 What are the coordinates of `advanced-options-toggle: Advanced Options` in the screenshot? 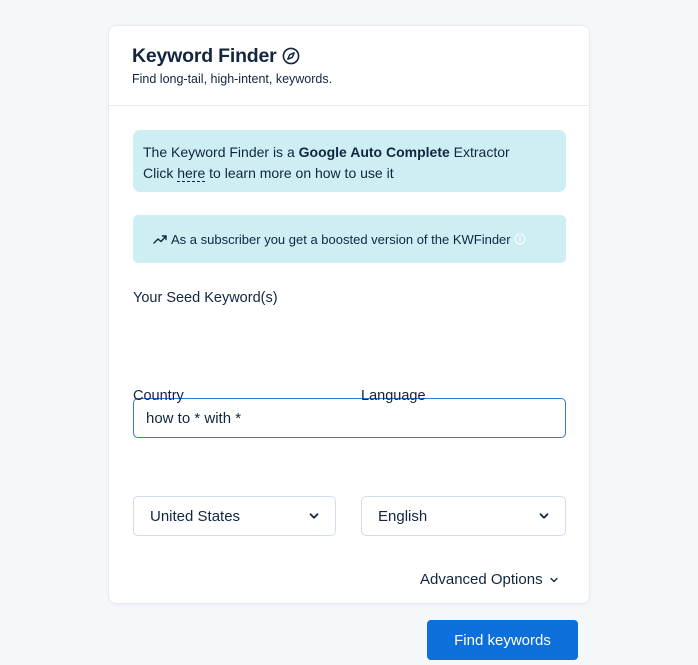 It's located at (489, 579).